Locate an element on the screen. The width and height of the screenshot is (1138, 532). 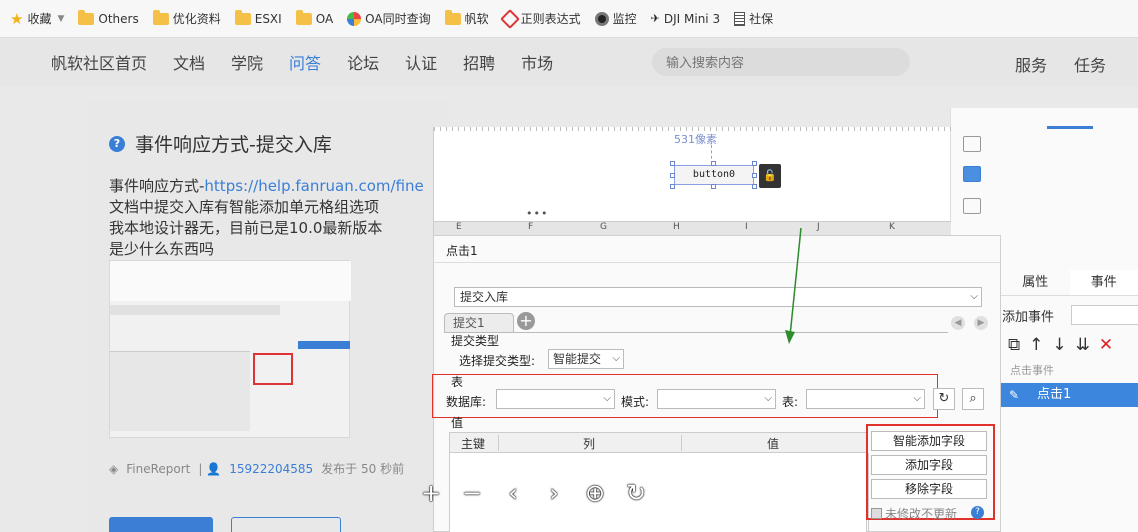
remove-field-button: 移除字段 is located at coordinates (929, 489).